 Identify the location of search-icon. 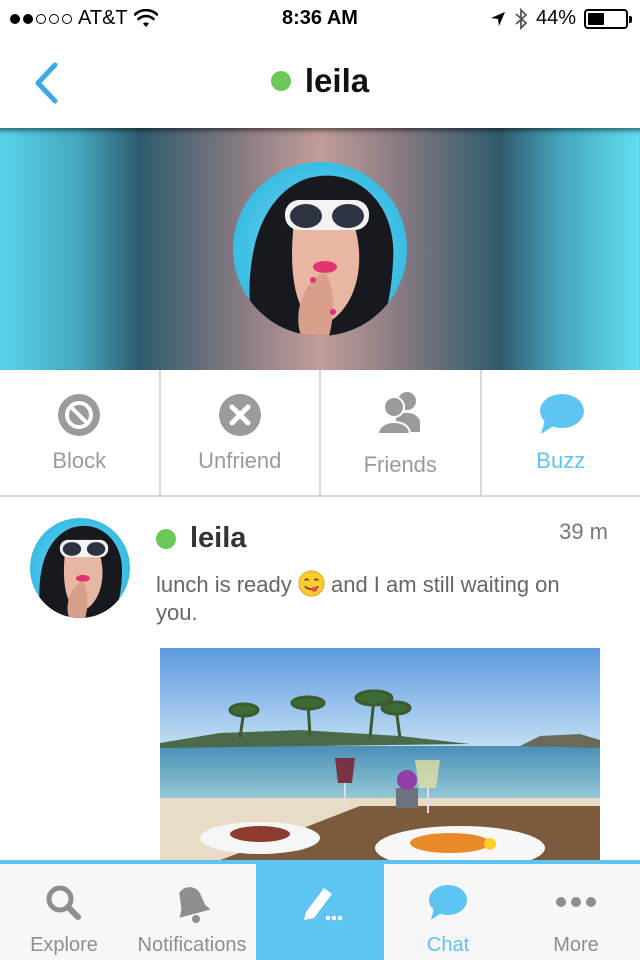
(63, 902).